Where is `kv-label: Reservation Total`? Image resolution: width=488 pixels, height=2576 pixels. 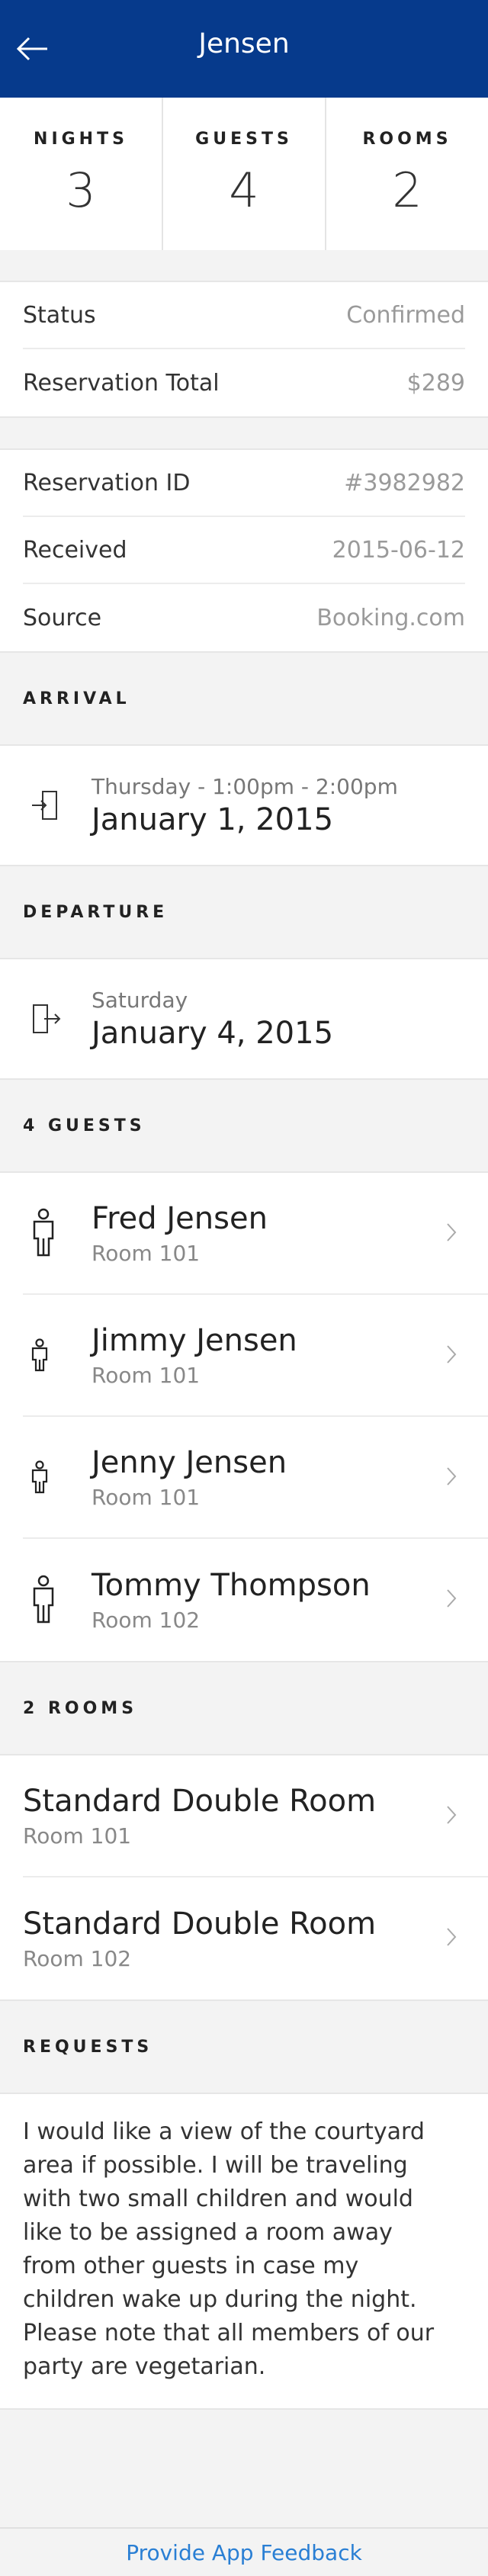 kv-label: Reservation Total is located at coordinates (121, 383).